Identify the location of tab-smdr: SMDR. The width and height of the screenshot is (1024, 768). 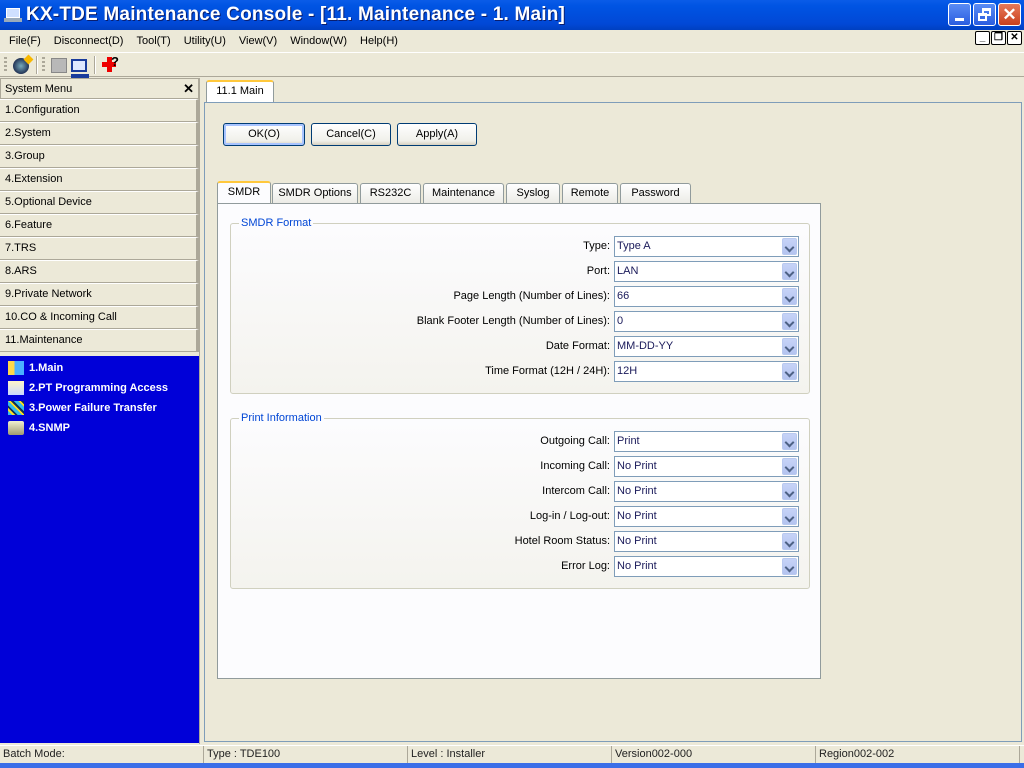
(244, 192).